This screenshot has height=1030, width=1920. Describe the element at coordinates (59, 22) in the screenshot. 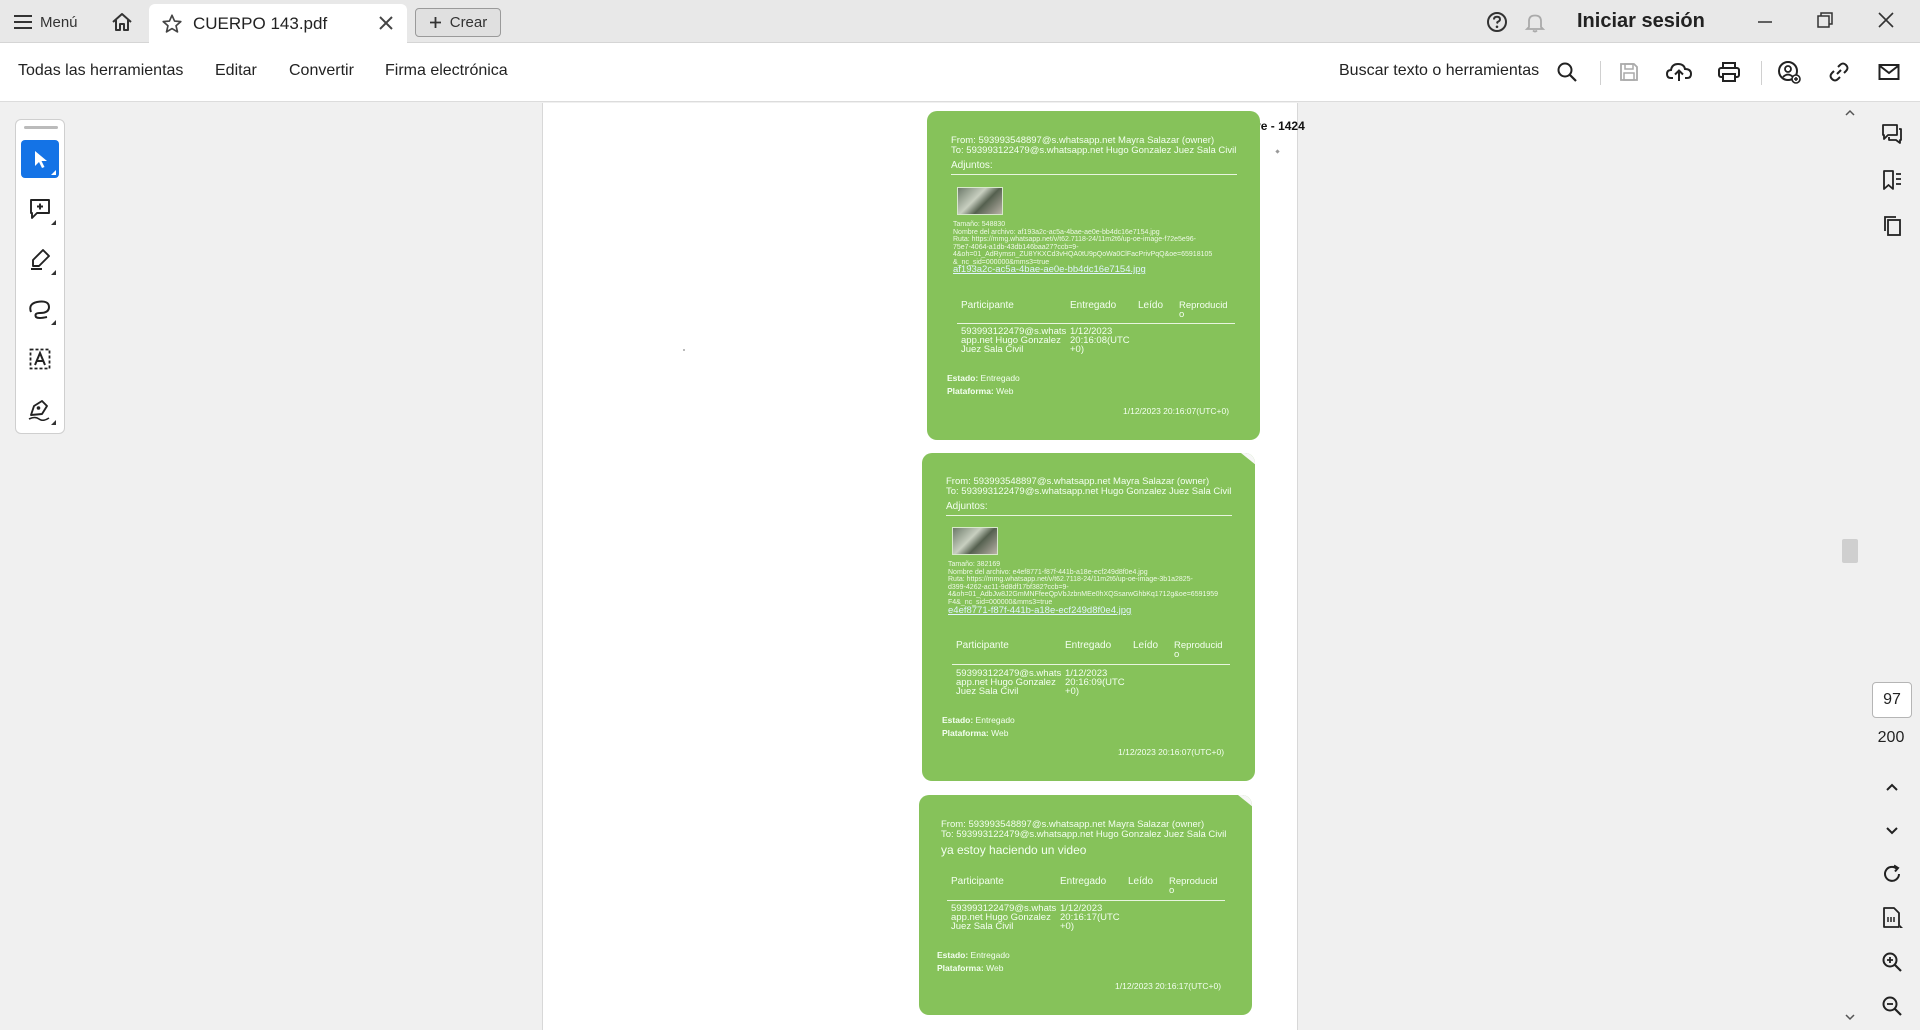

I see `menu-label: Menú` at that location.